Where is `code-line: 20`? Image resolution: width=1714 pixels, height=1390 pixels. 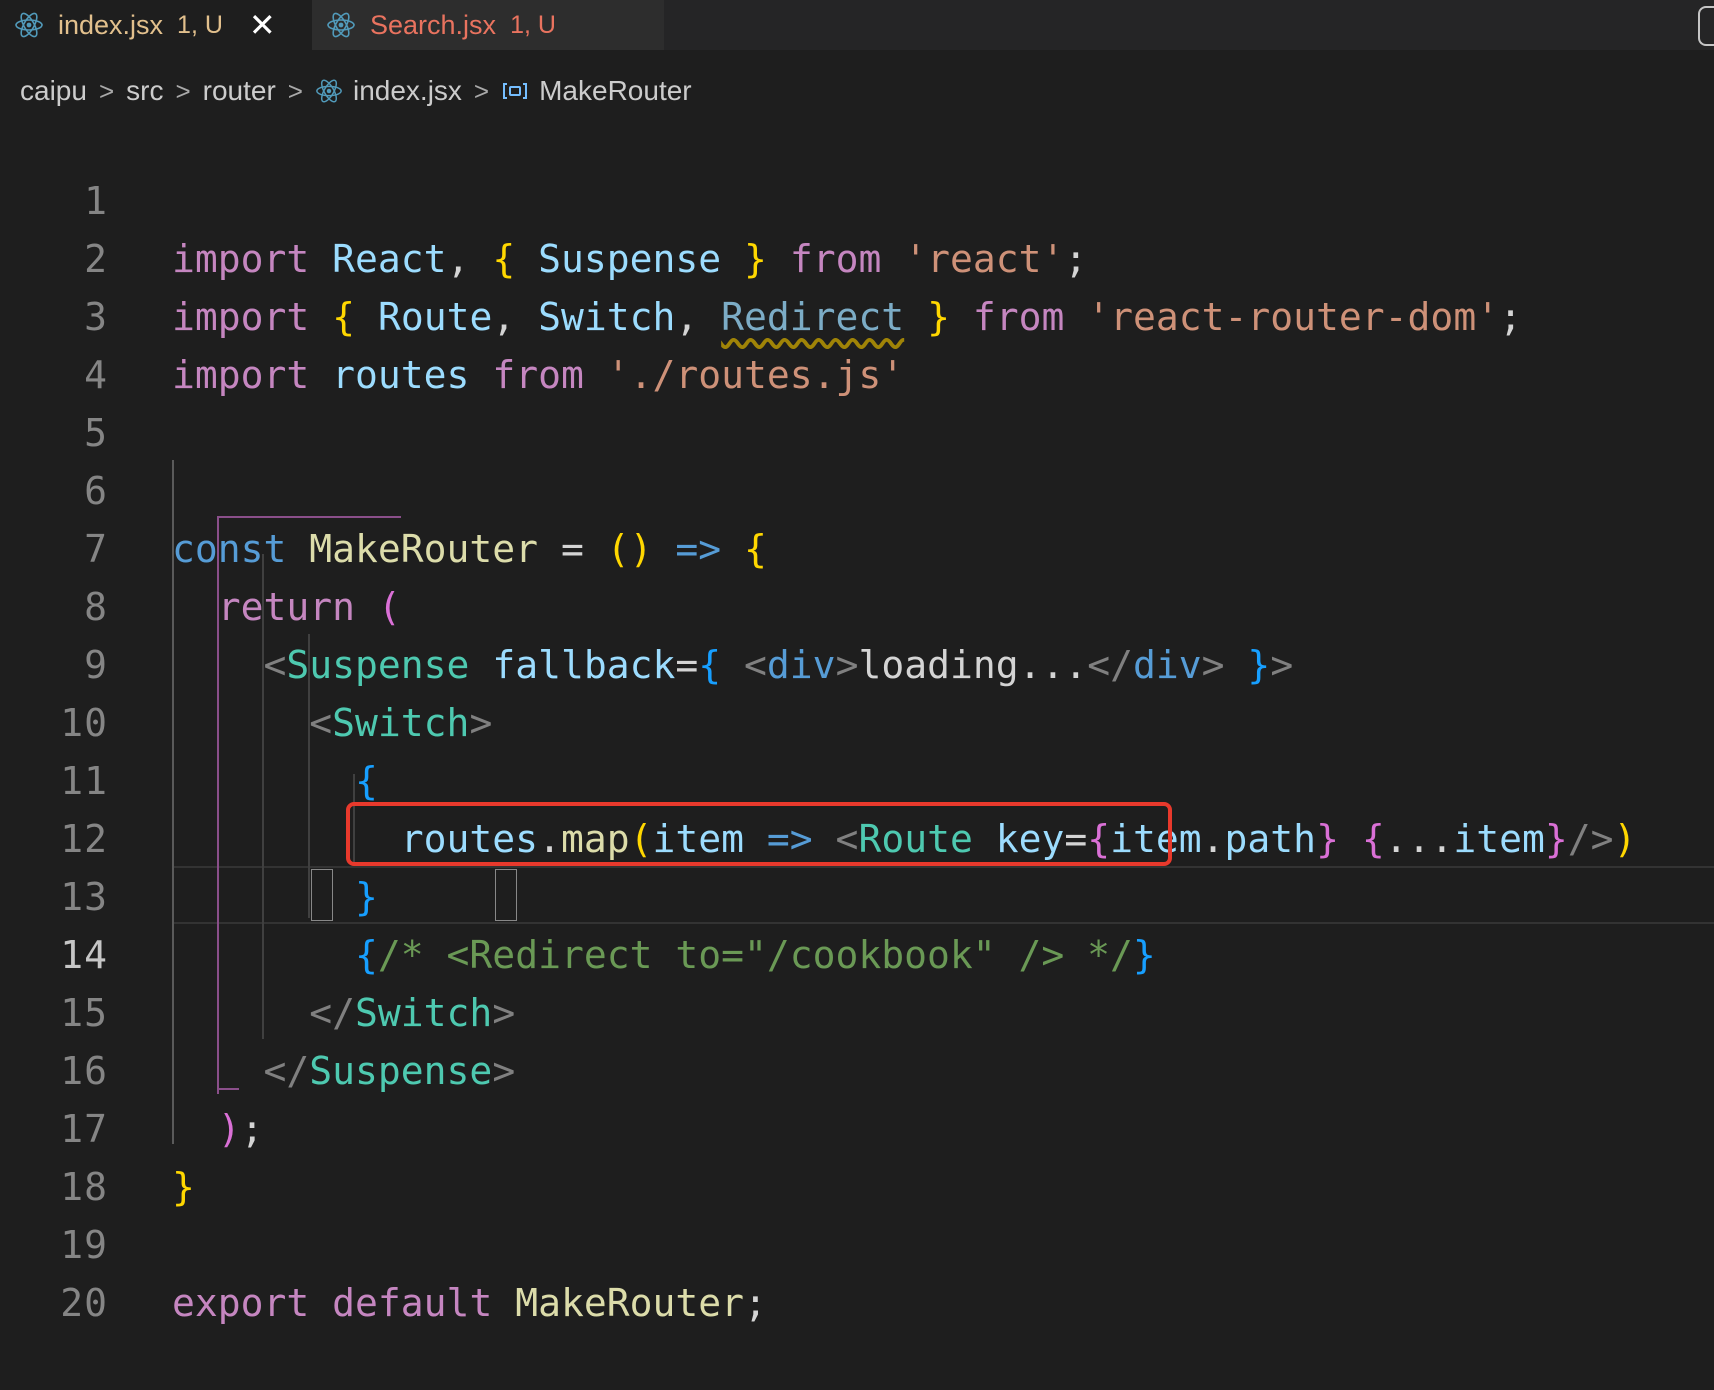 code-line: 20 is located at coordinates (857, 1270).